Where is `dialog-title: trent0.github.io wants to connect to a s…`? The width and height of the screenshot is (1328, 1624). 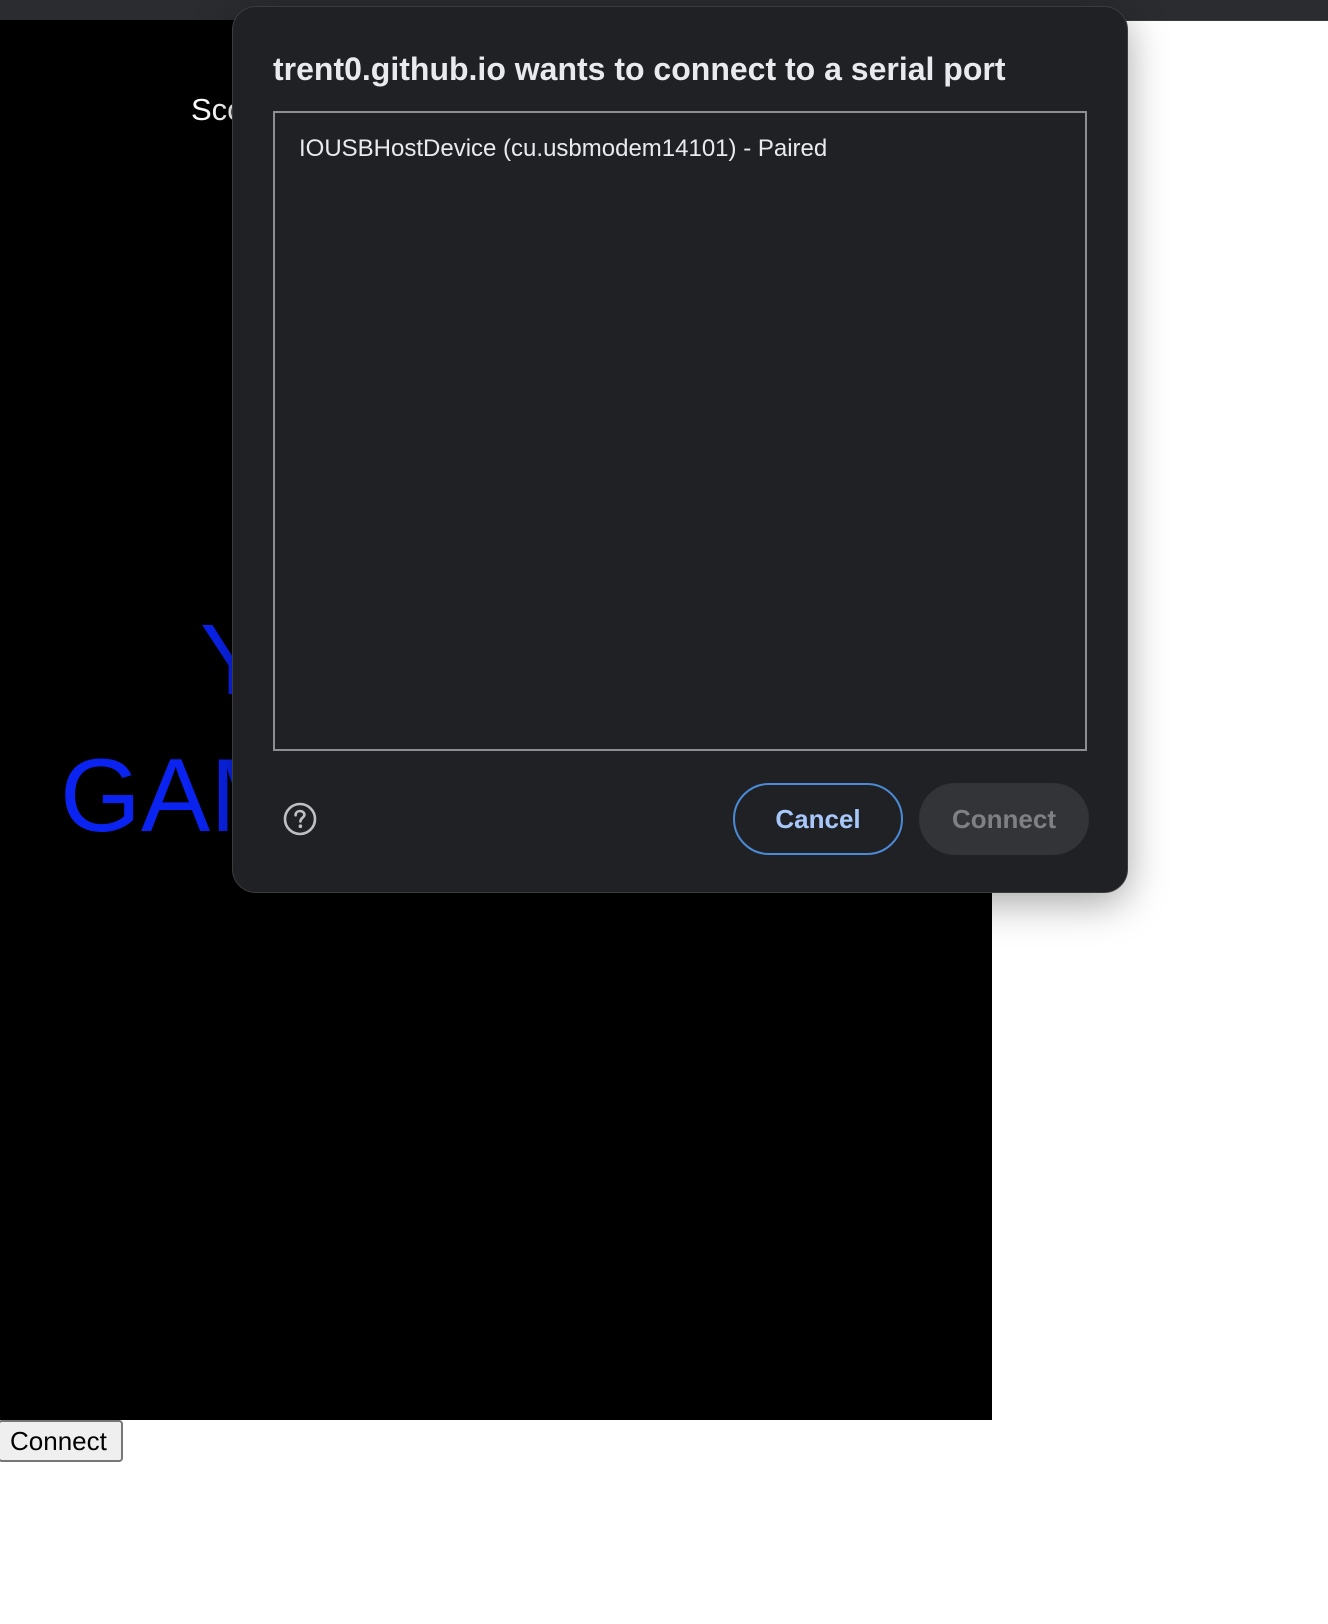 dialog-title: trent0.github.io wants to connect to a s… is located at coordinates (639, 69).